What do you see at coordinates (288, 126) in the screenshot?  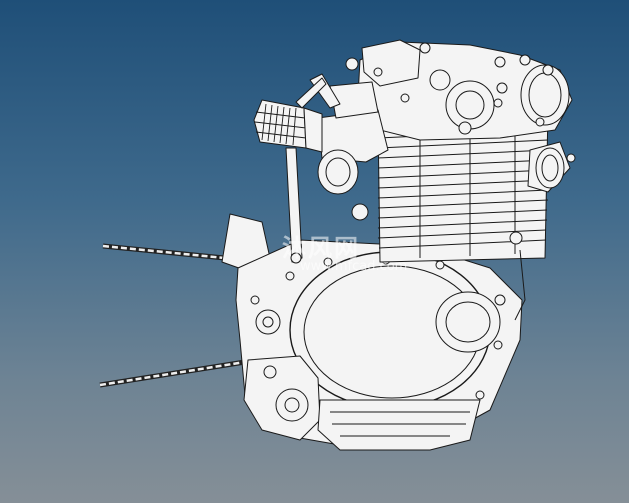 I see `air-filter` at bounding box center [288, 126].